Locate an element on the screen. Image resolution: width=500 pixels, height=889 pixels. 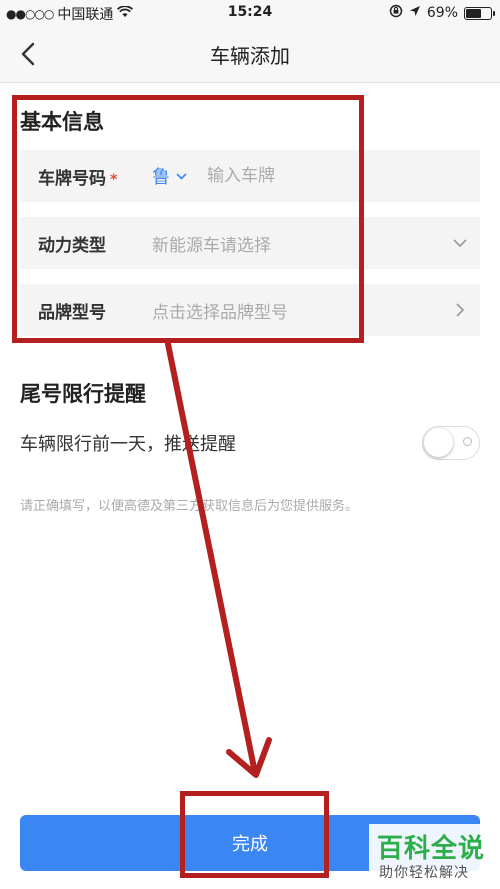
watermark-title: 百科全说 is located at coordinates (431, 849).